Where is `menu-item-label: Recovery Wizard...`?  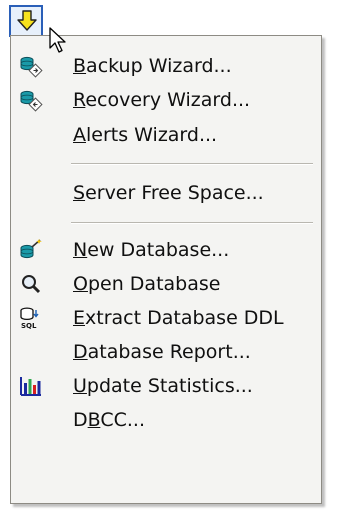 menu-item-label: Recovery Wizard... is located at coordinates (162, 100).